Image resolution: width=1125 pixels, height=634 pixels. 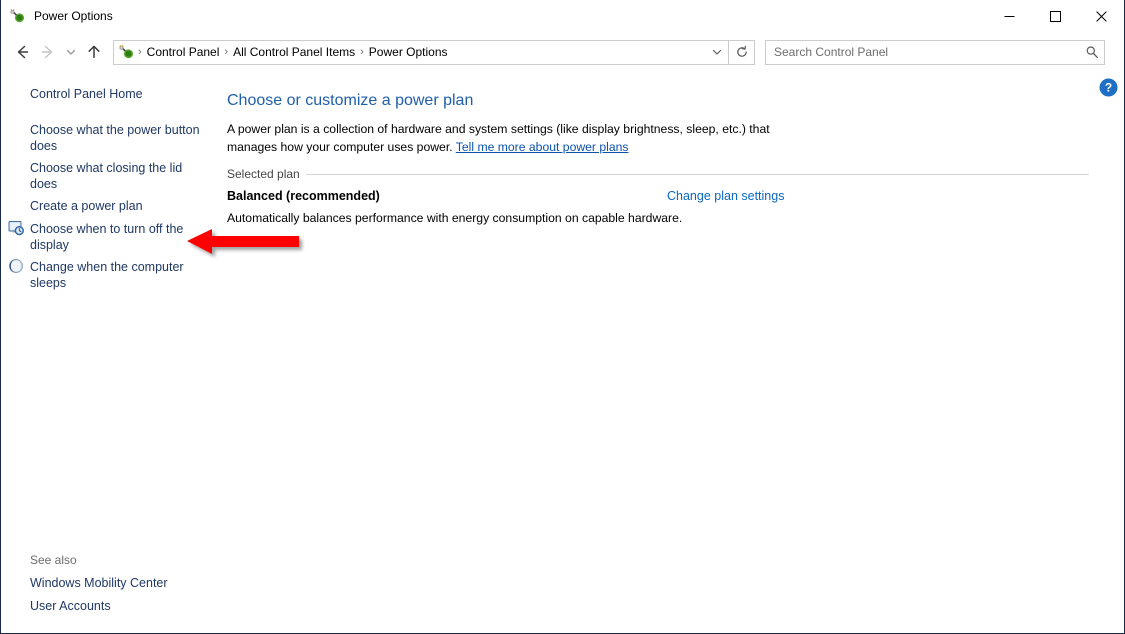 I want to click on see-also-label: See also, so click(x=53, y=560).